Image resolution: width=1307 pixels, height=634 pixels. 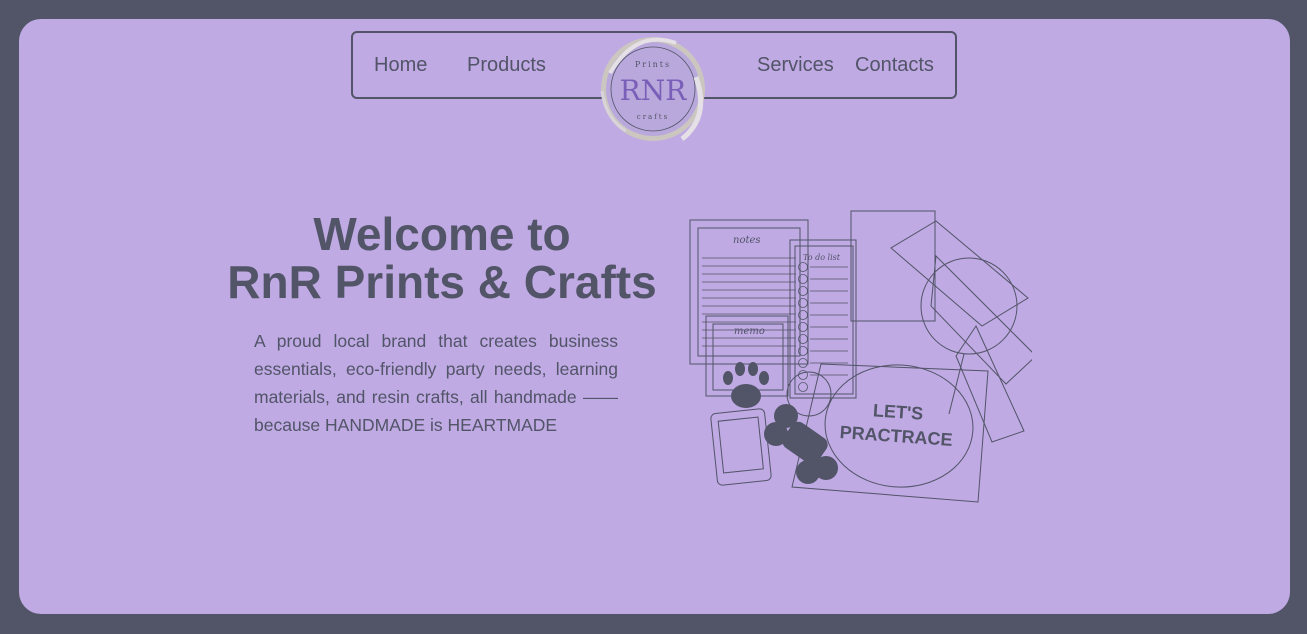 I want to click on sign-line1: LET'S, so click(x=898, y=411).